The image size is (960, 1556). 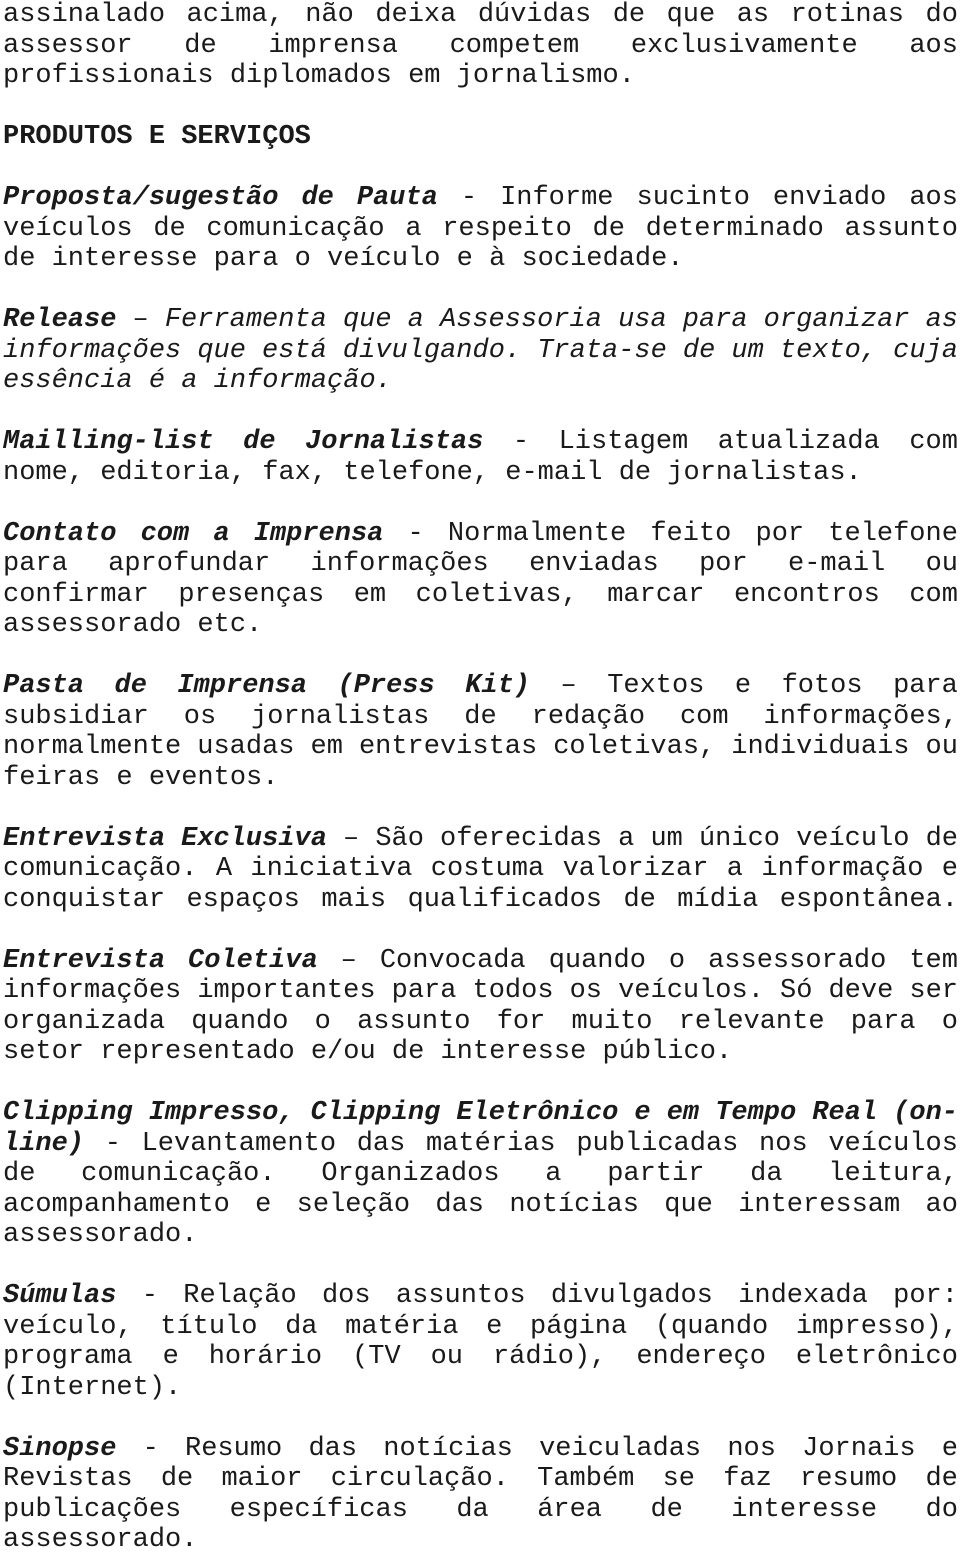 I want to click on word: competem, so click(x=514, y=45).